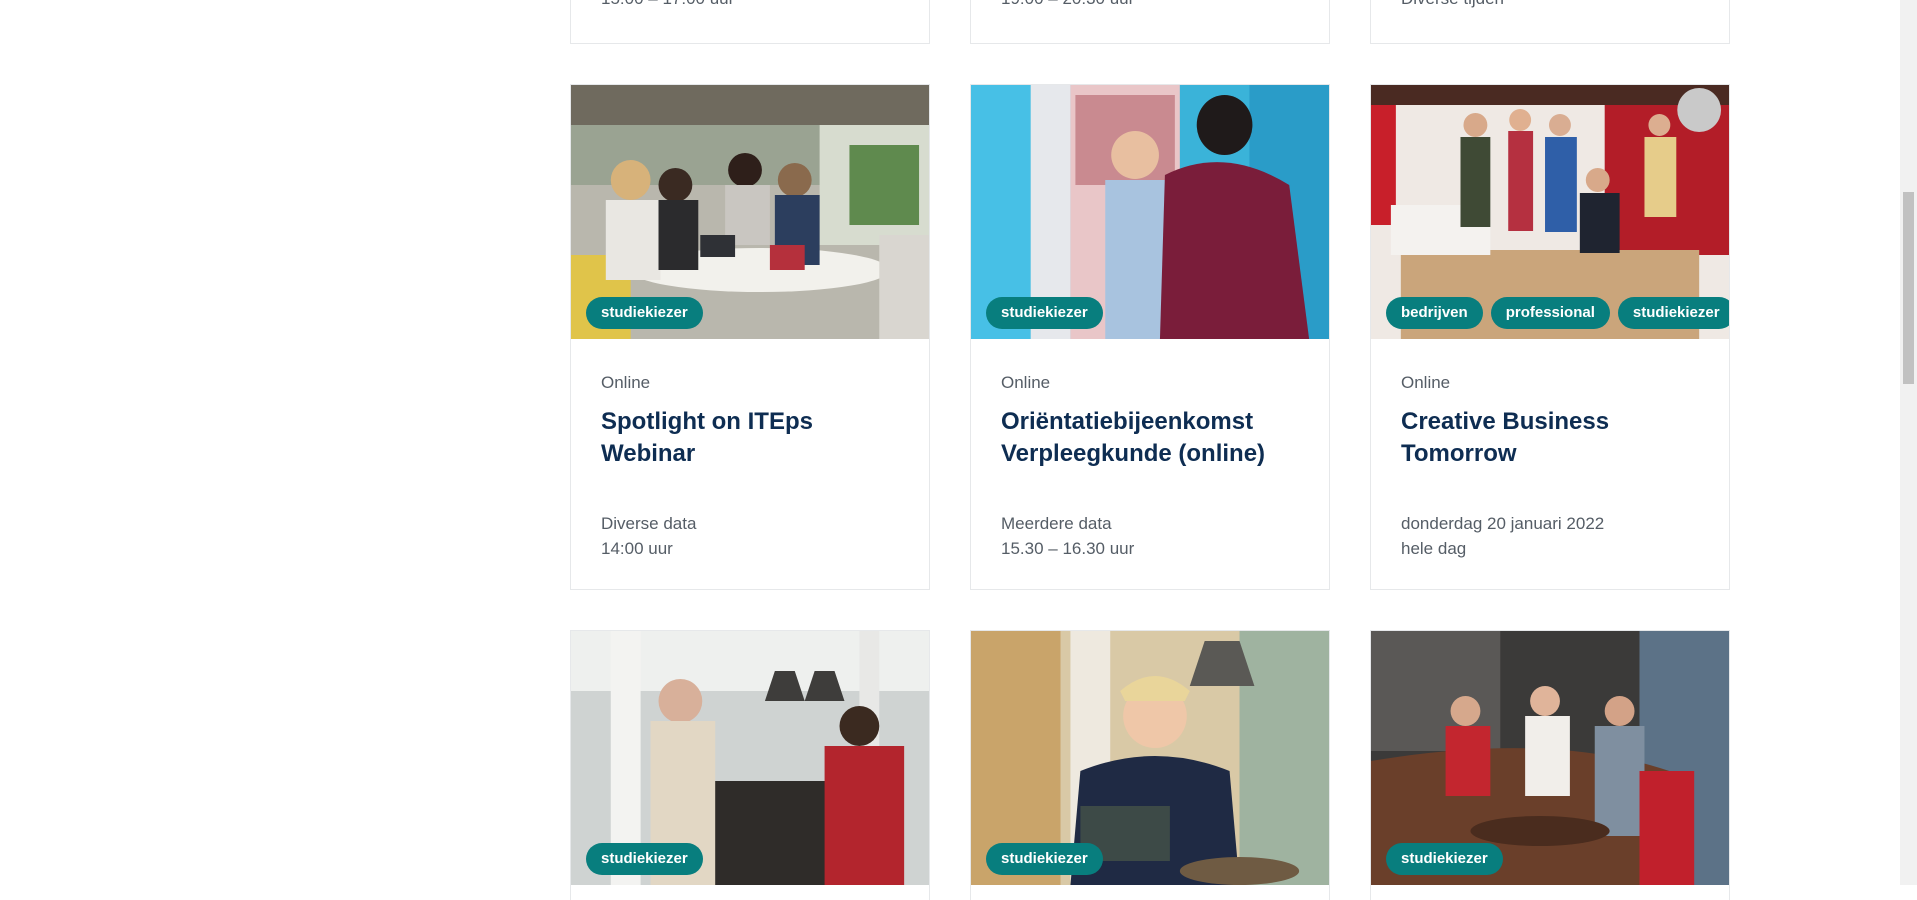 Image resolution: width=1917 pixels, height=900 pixels. What do you see at coordinates (1434, 313) in the screenshot?
I see `tag-bedrijven: bedrijven` at bounding box center [1434, 313].